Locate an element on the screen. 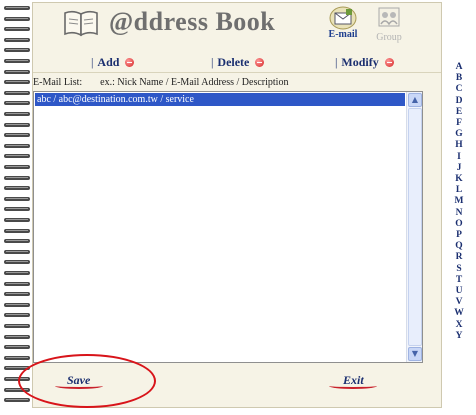 The image size is (476, 415). alphabet-letter-o: O is located at coordinates (458, 224).